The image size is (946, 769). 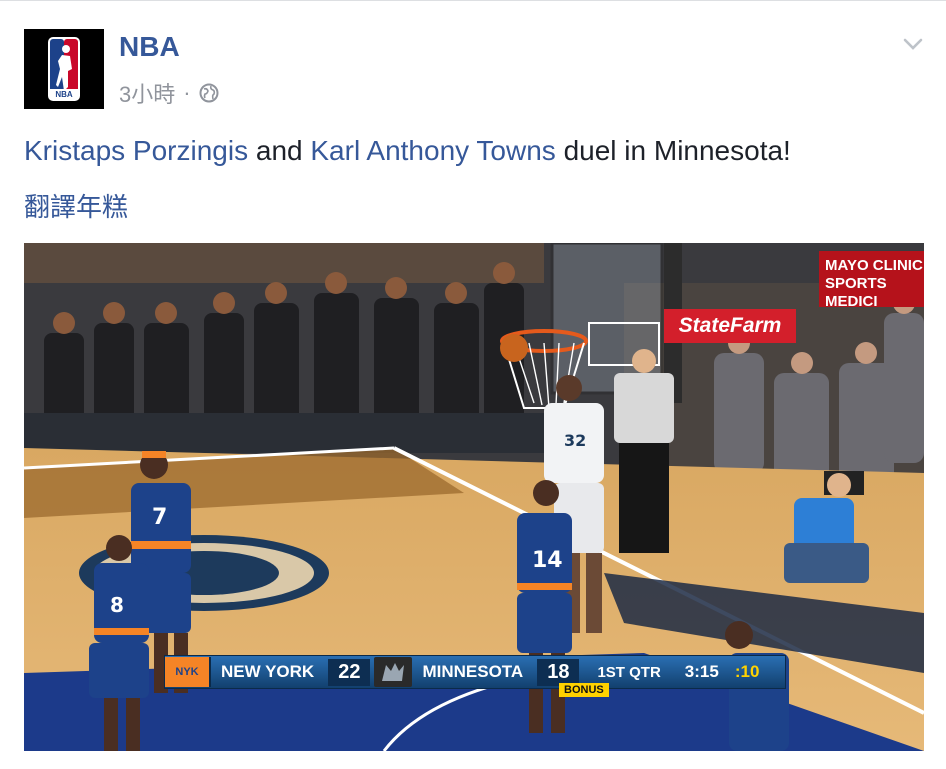 I want to click on post-meta: 3小時 ·, so click(x=169, y=93).